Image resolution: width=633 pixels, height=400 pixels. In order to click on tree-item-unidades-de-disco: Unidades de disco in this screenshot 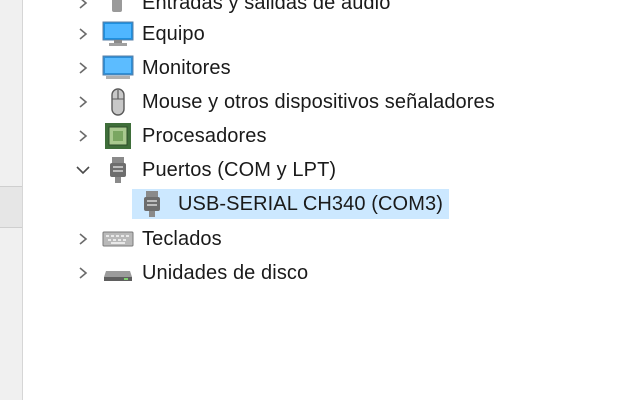, I will do `click(190, 273)`.